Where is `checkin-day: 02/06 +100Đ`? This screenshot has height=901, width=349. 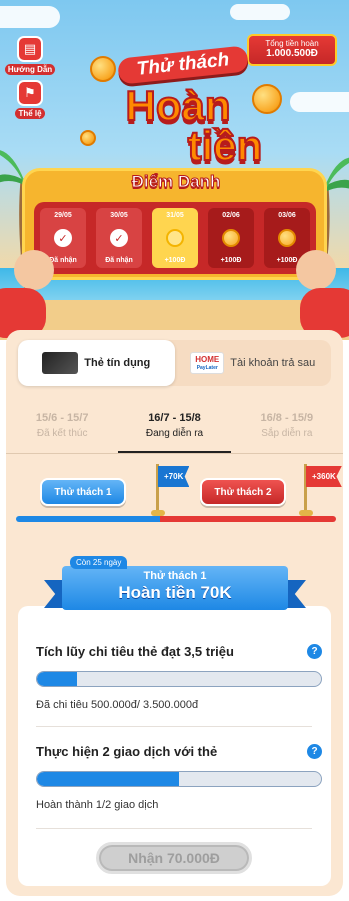 checkin-day: 02/06 +100Đ is located at coordinates (231, 238).